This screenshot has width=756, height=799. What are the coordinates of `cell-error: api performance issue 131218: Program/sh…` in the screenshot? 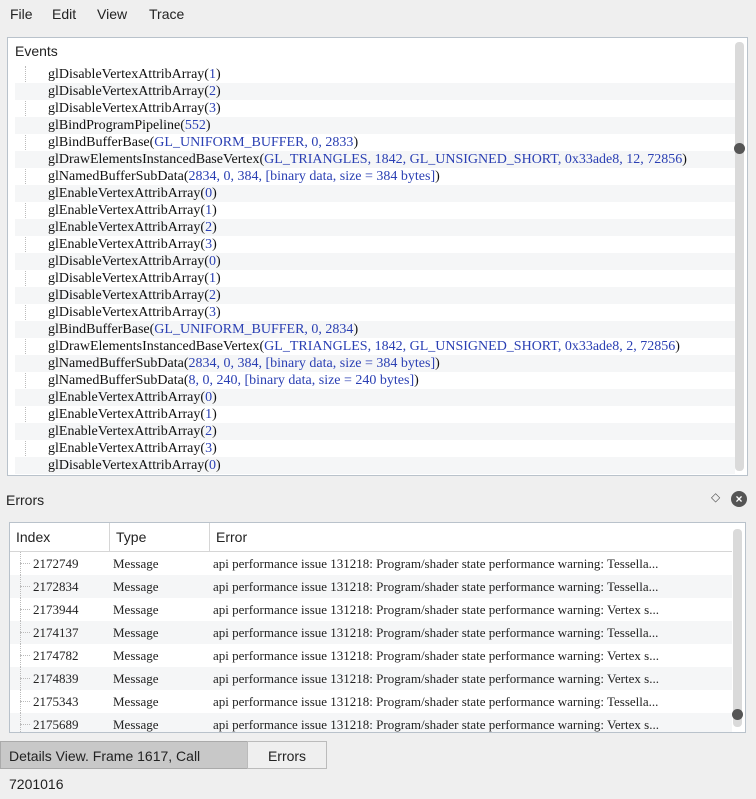 It's located at (436, 655).